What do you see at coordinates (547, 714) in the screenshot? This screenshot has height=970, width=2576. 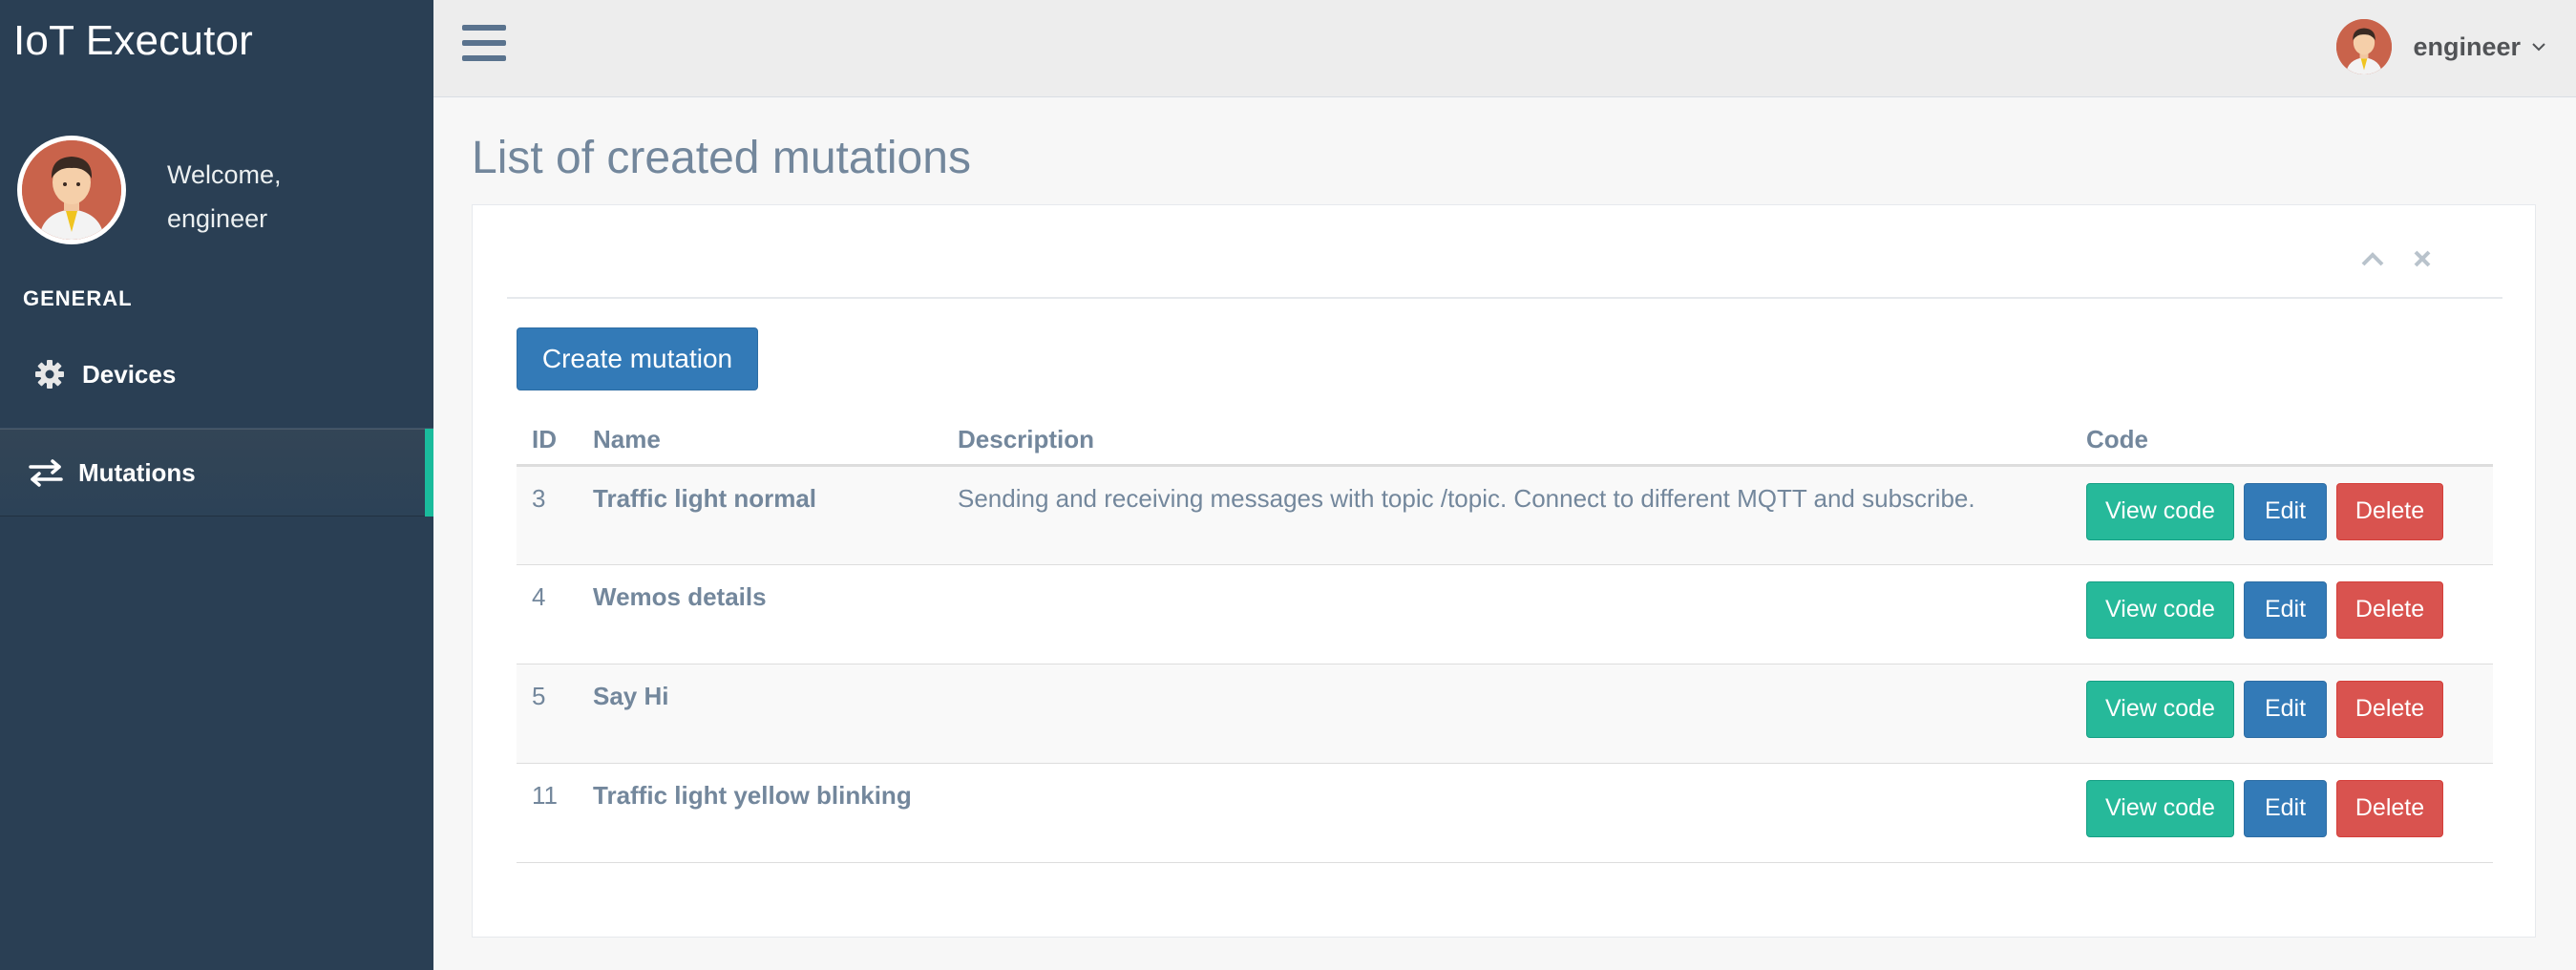 I see `cell-id: 5` at bounding box center [547, 714].